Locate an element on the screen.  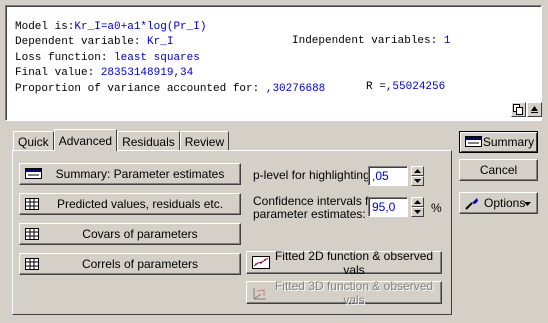
fitted-3d-label: Fitted 3D function & observed vals is located at coordinates (354, 292).